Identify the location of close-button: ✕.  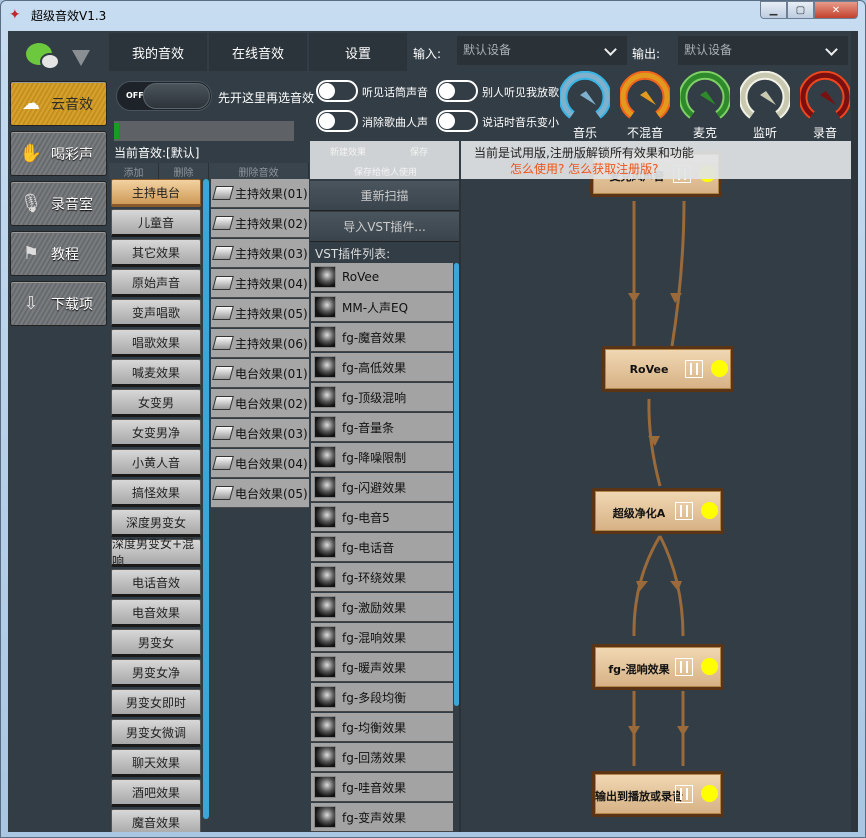
(836, 10).